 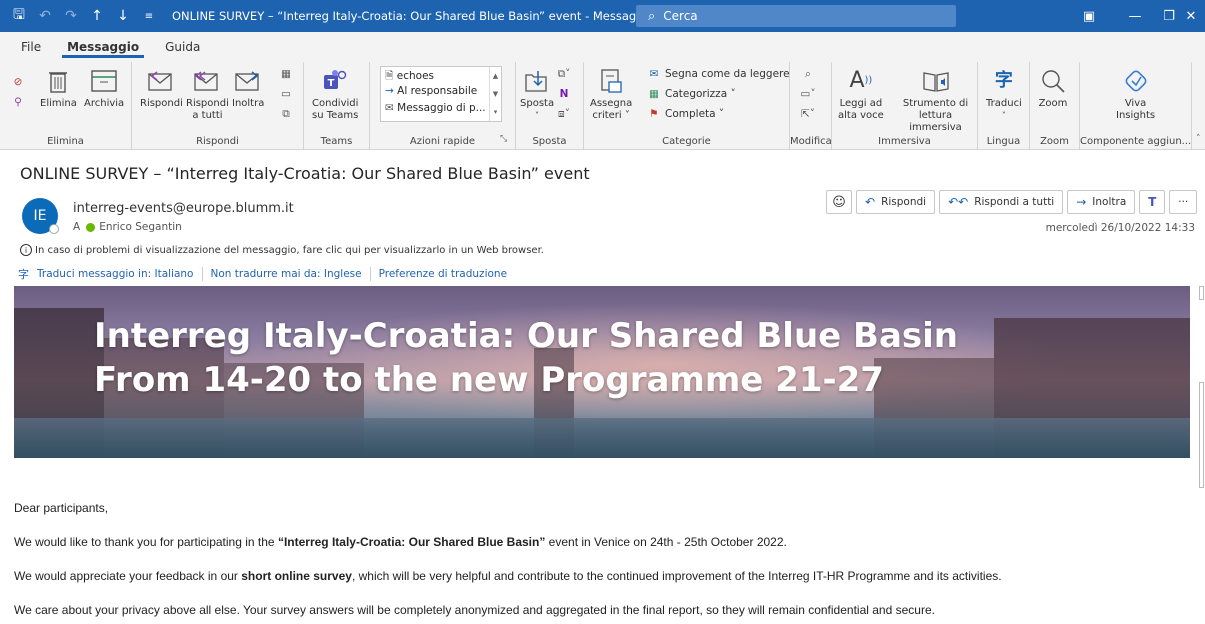 I want to click on im-reply-icon: ▭, so click(x=287, y=94).